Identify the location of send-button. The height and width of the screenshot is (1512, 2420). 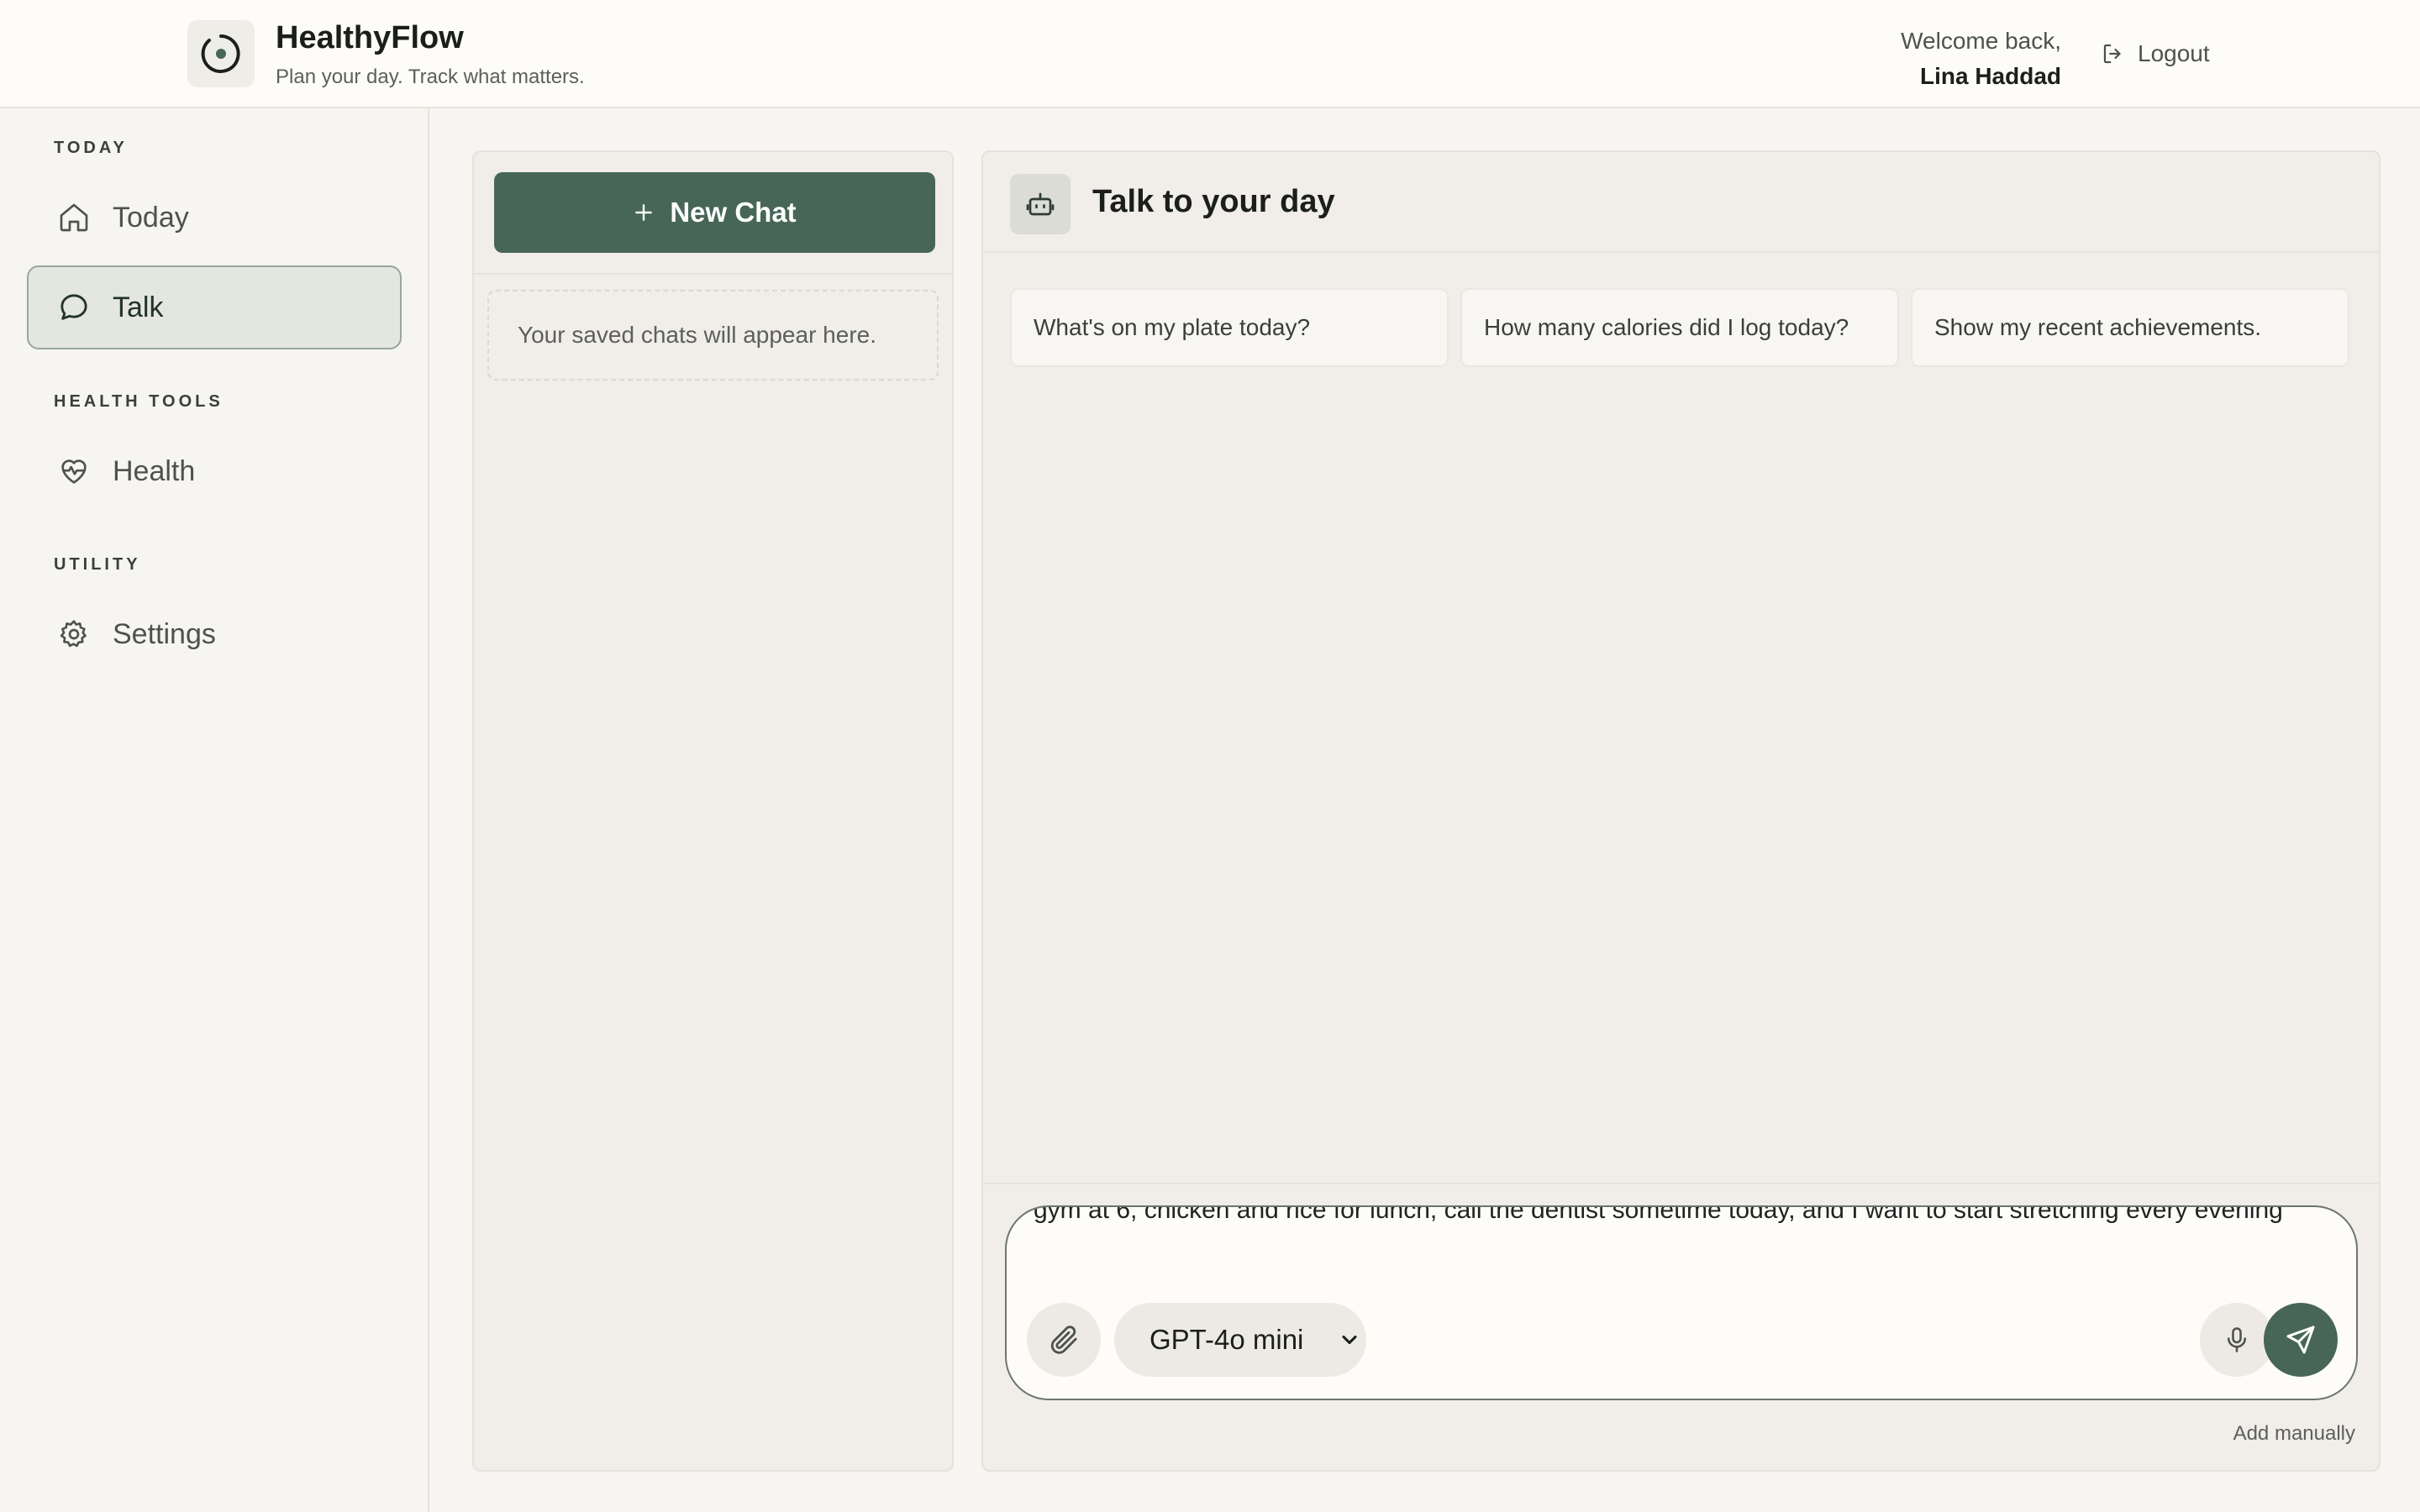
(2301, 1340).